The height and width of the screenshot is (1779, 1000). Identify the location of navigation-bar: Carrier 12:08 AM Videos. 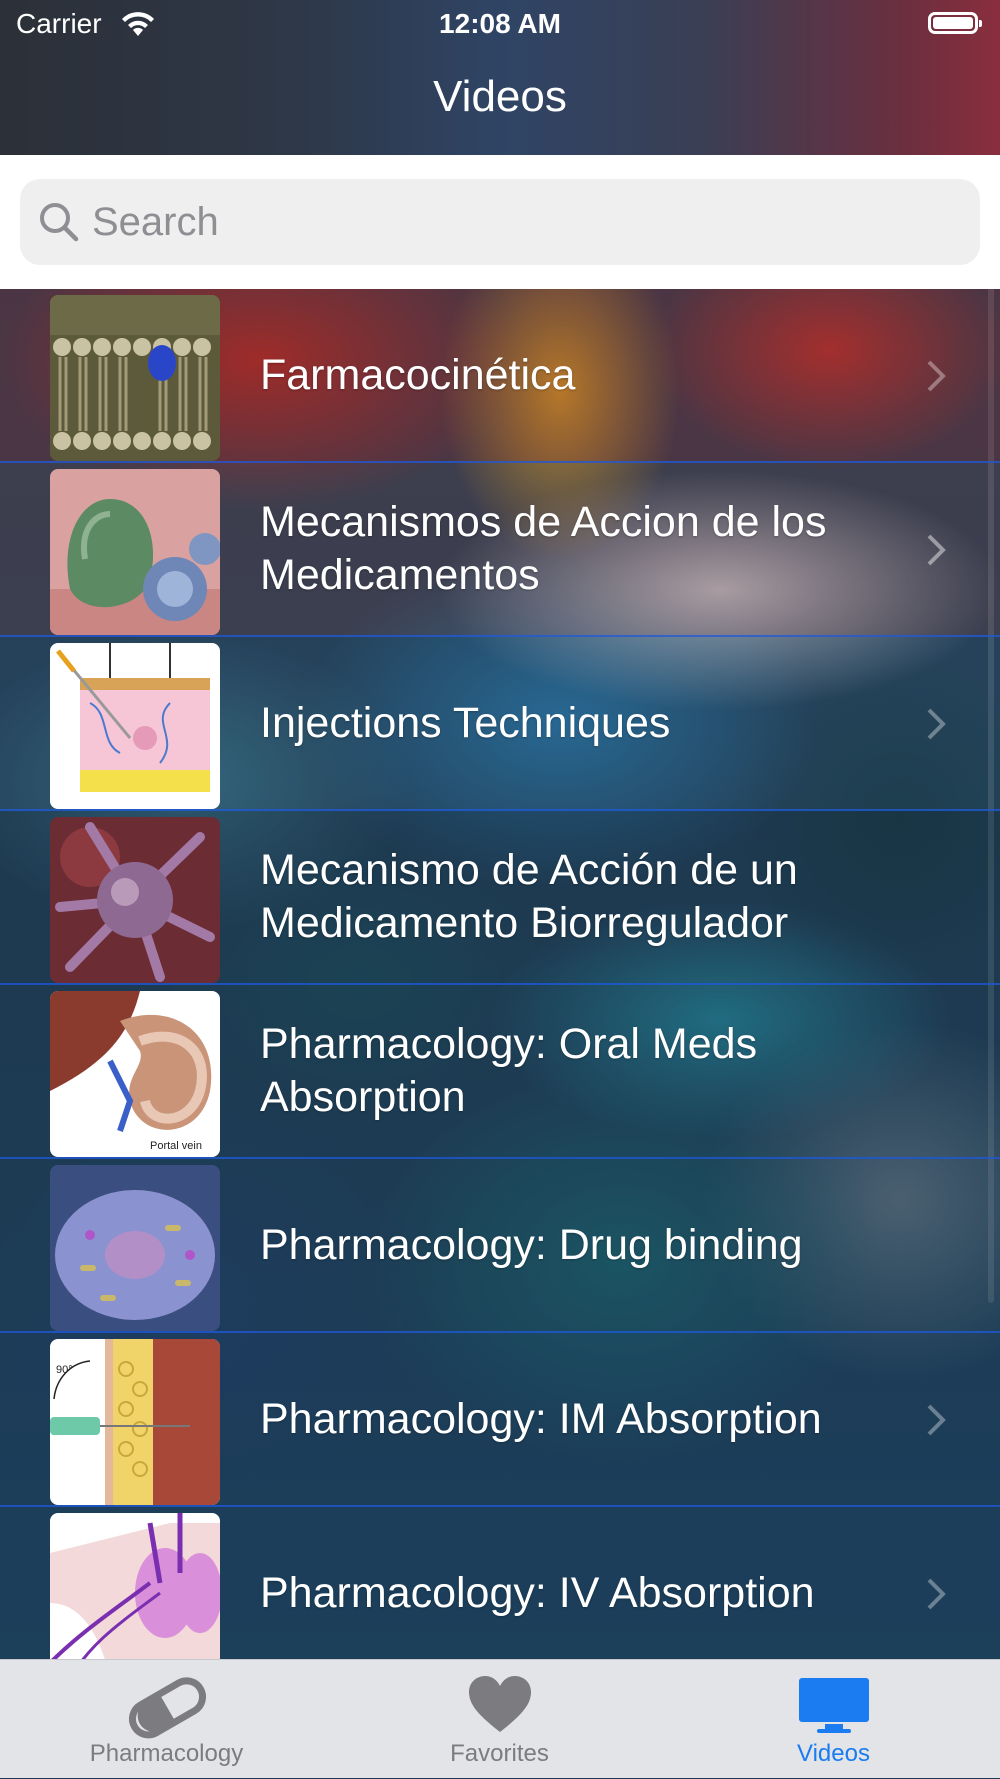
(500, 77).